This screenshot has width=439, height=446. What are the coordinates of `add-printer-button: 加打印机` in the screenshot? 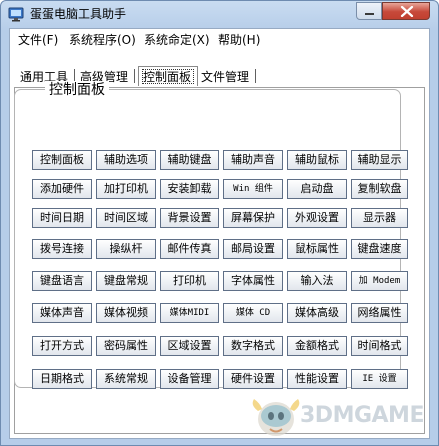 It's located at (126, 189).